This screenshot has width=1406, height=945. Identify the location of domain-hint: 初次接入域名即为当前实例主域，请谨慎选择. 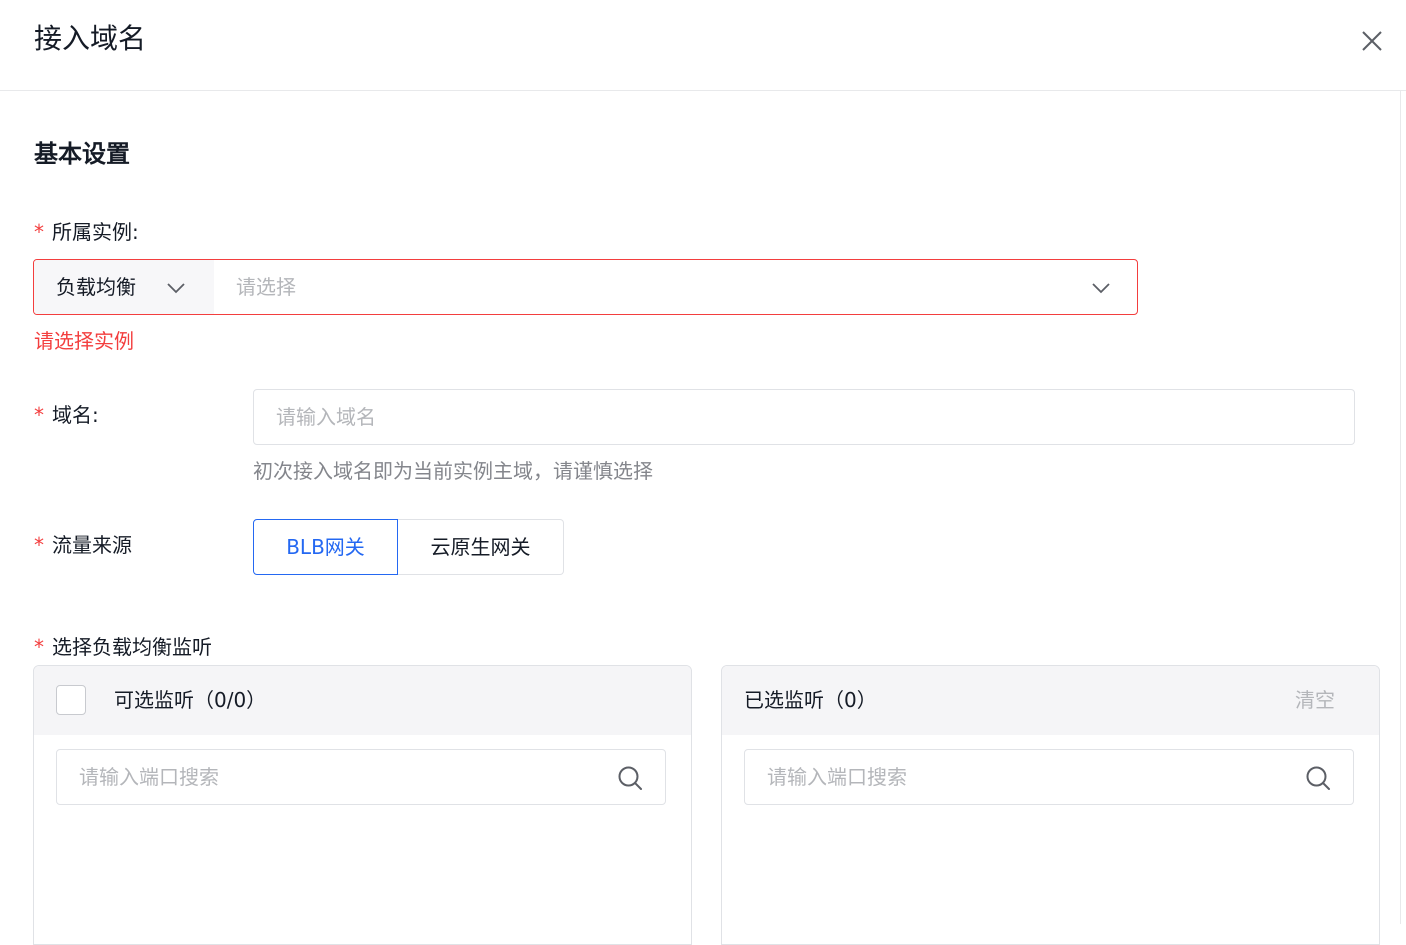
(453, 471).